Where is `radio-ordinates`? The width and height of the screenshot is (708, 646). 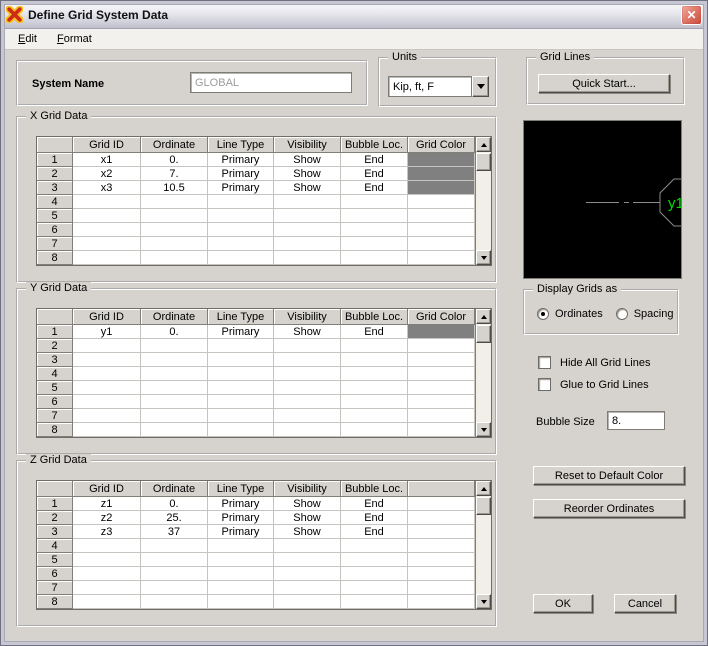 radio-ordinates is located at coordinates (543, 314).